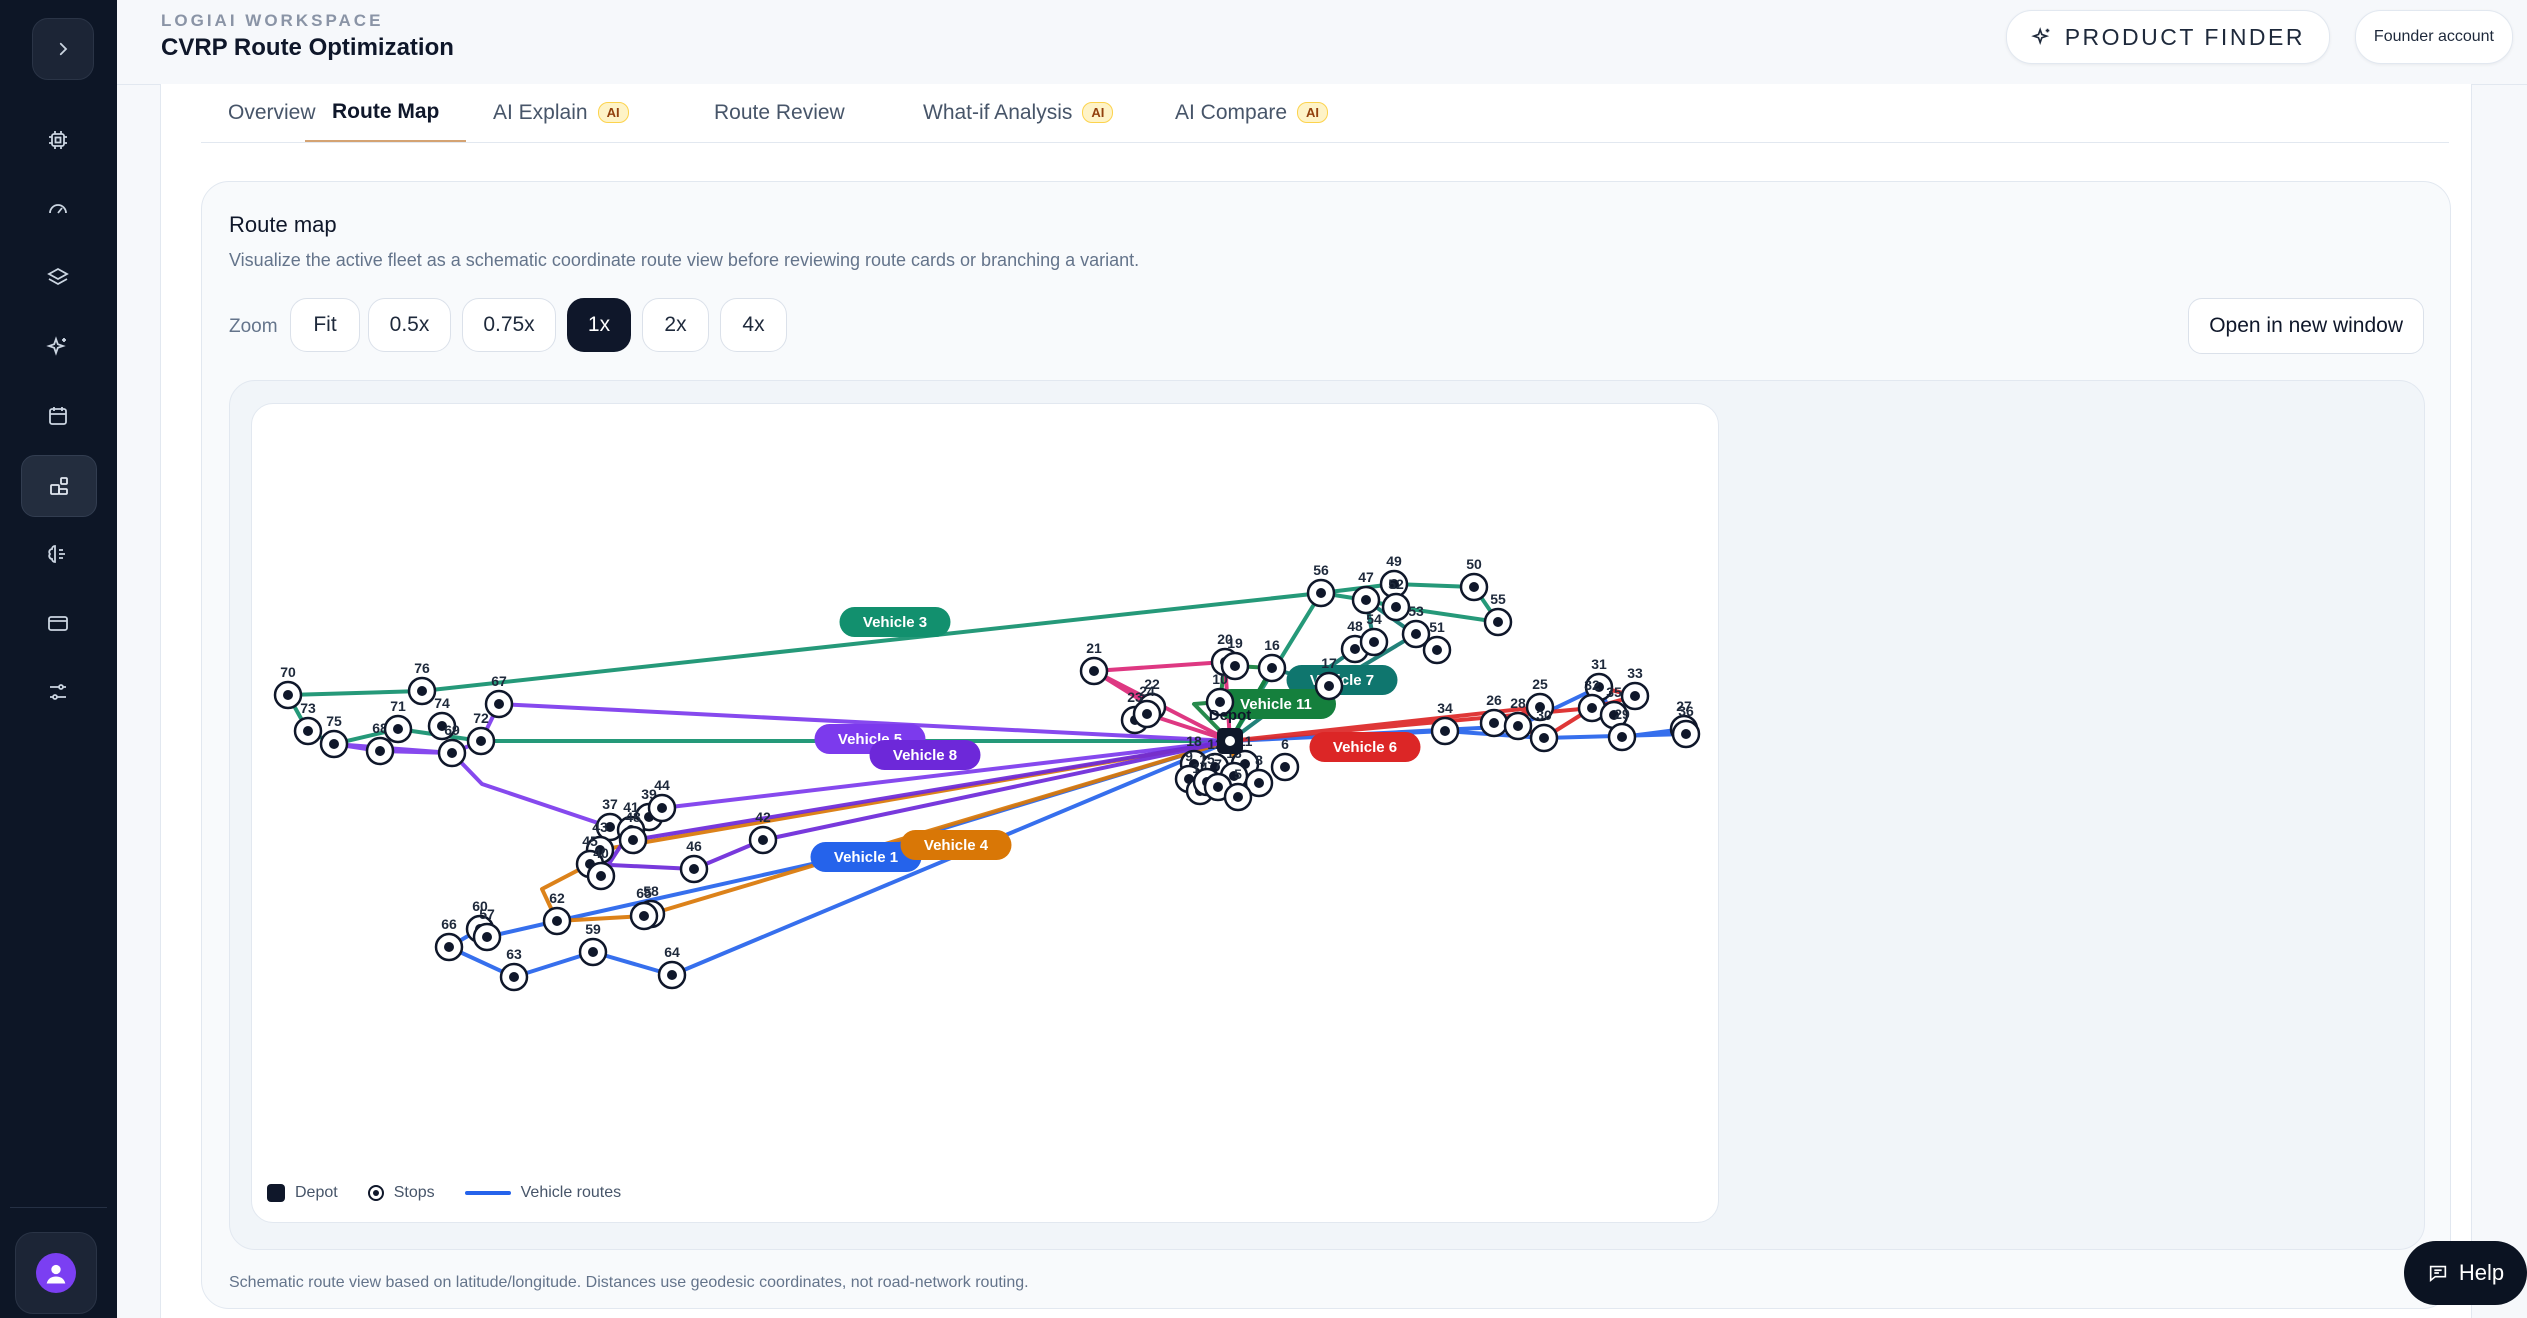  I want to click on user-menu-button, so click(56, 1273).